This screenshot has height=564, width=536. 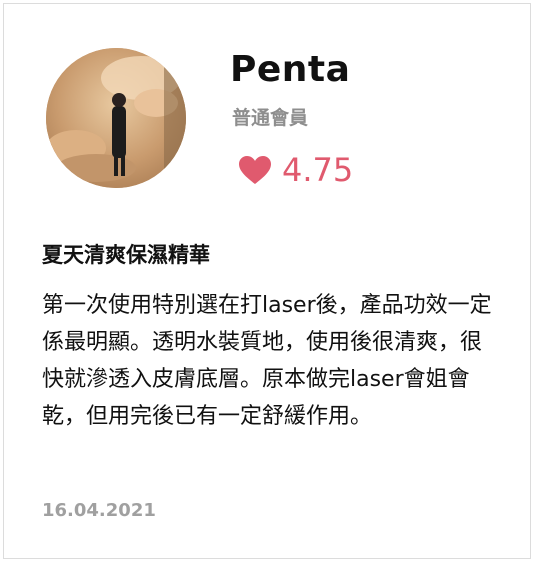 What do you see at coordinates (290, 69) in the screenshot?
I see `reviewer-name: Penta` at bounding box center [290, 69].